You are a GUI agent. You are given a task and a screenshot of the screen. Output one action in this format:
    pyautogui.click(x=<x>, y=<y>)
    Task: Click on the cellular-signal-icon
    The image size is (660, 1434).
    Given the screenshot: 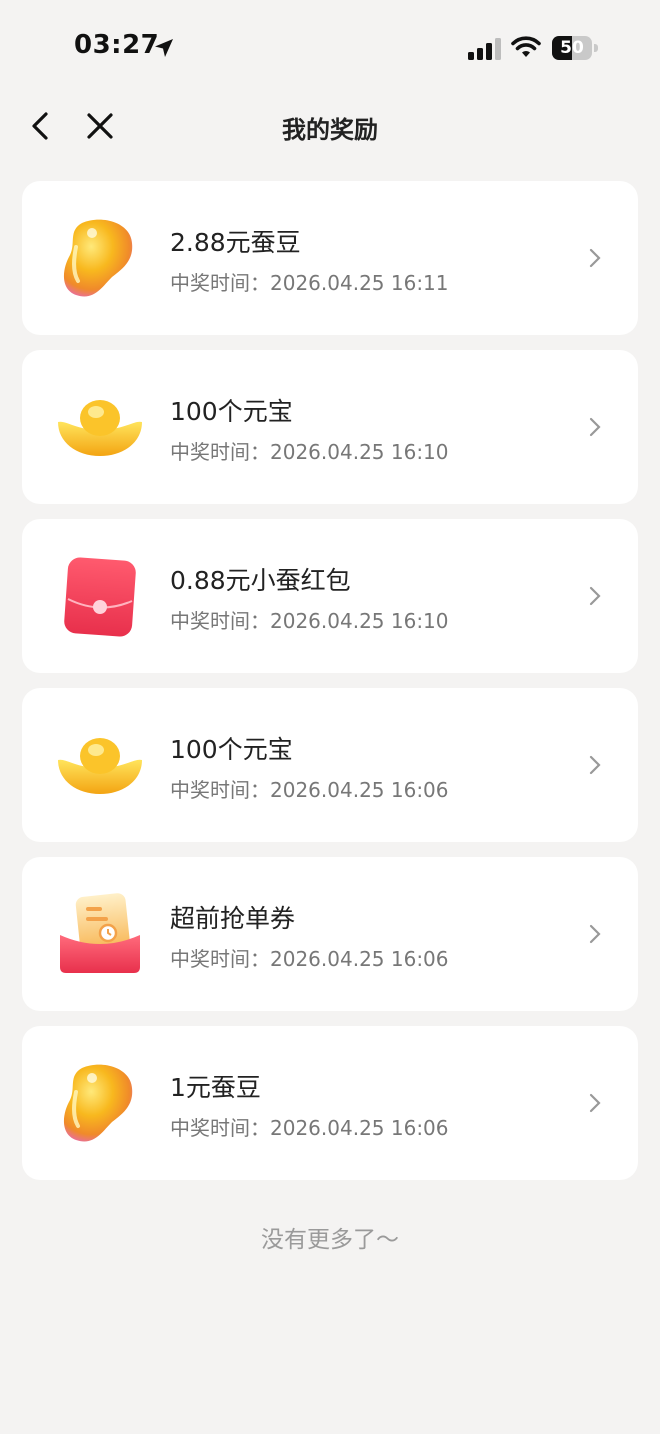 What is the action you would take?
    pyautogui.click(x=484, y=49)
    